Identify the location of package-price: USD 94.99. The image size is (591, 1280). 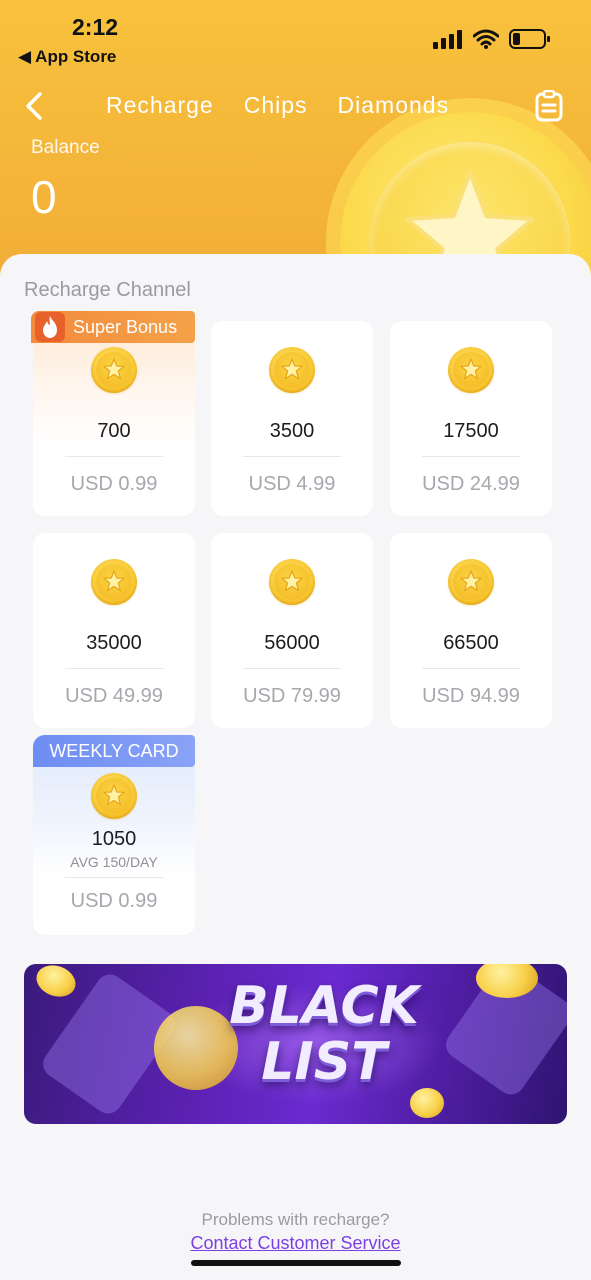
(471, 696).